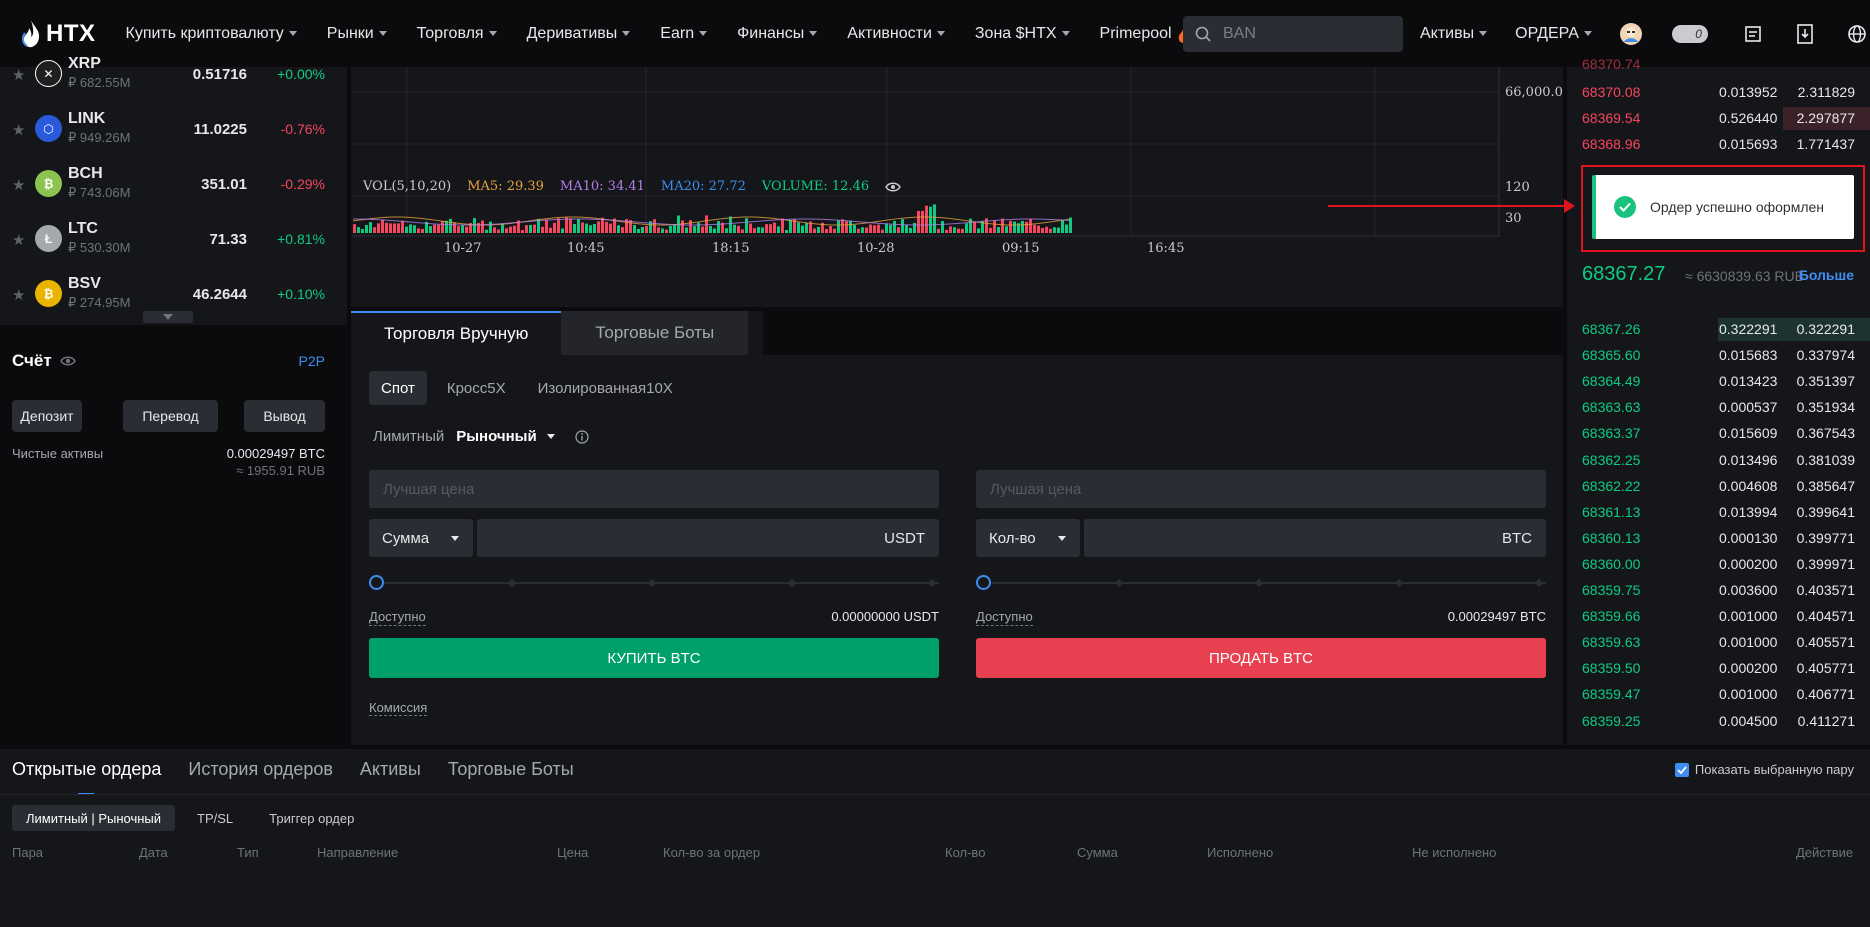 Image resolution: width=1870 pixels, height=927 pixels. I want to click on bid-row: 68361.13 0.013994 0.399641, so click(1718, 512).